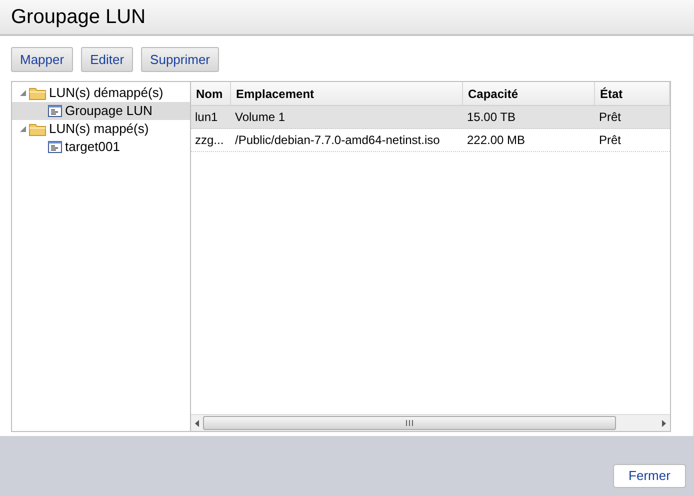 The image size is (694, 496). What do you see at coordinates (664, 423) in the screenshot?
I see `scroll-right-icon` at bounding box center [664, 423].